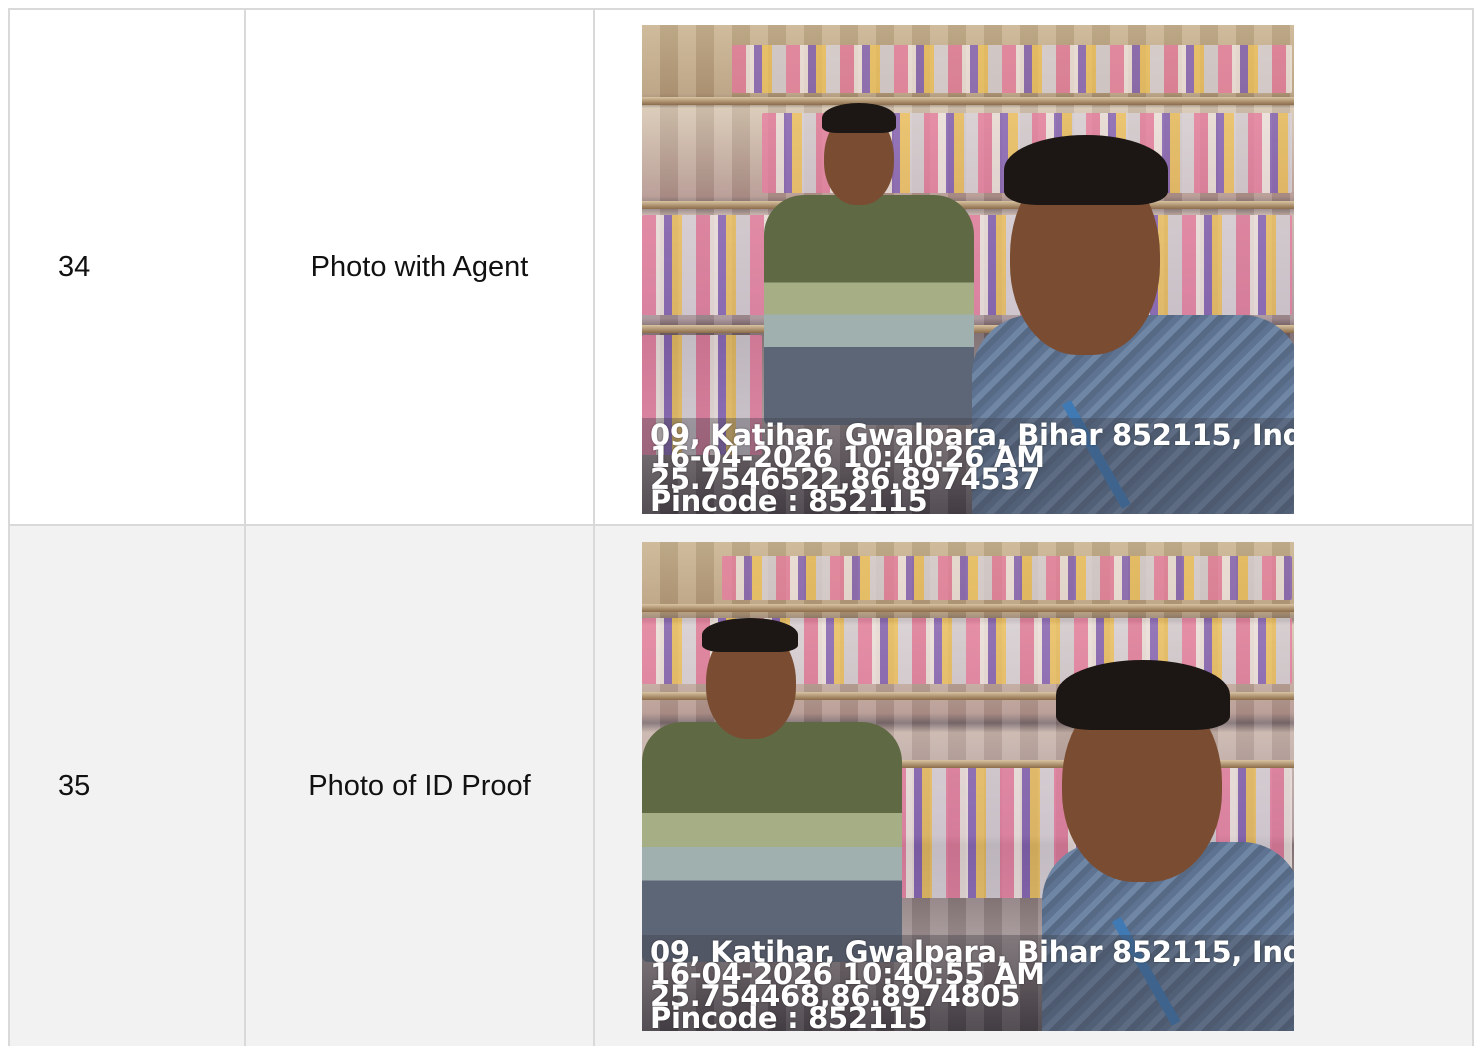 The width and height of the screenshot is (1482, 1046). Describe the element at coordinates (418, 786) in the screenshot. I see `row-label: Photo of ID Proof` at that location.